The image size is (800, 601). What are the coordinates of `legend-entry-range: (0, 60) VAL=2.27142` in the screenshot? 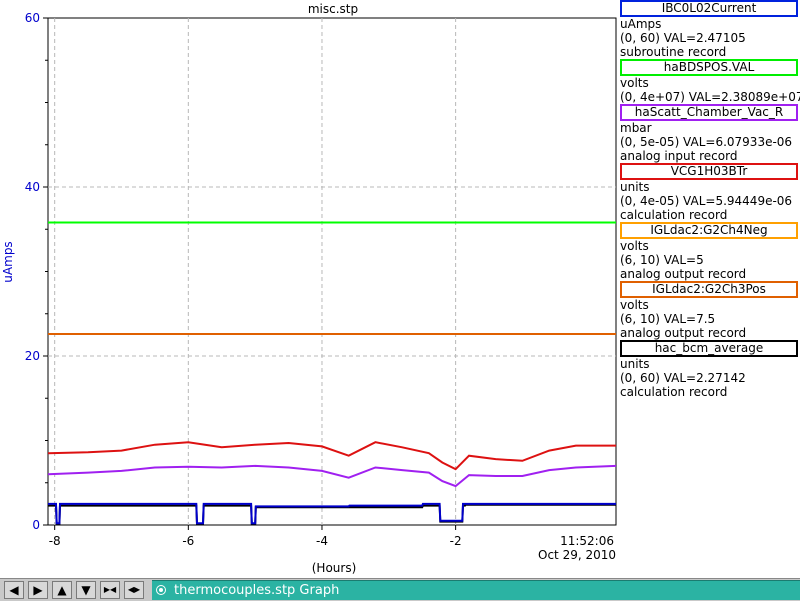 It's located at (683, 378).